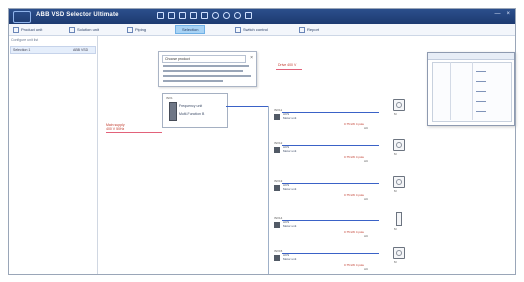 This screenshot has height=282, width=524. What do you see at coordinates (169, 98) in the screenshot?
I see `device-tag: INV1` at bounding box center [169, 98].